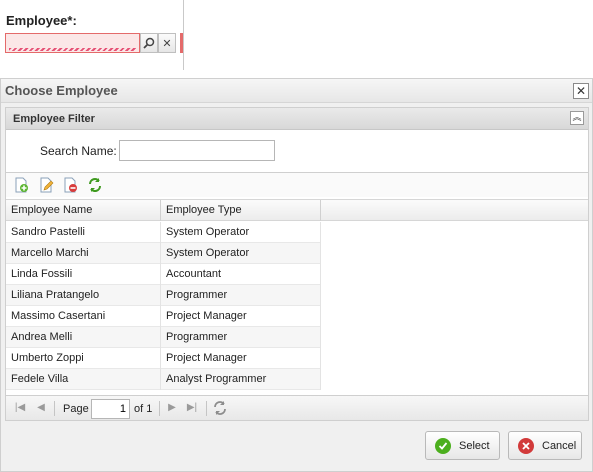  I want to click on employee-name-cell: Massimo Casertani, so click(83, 316).